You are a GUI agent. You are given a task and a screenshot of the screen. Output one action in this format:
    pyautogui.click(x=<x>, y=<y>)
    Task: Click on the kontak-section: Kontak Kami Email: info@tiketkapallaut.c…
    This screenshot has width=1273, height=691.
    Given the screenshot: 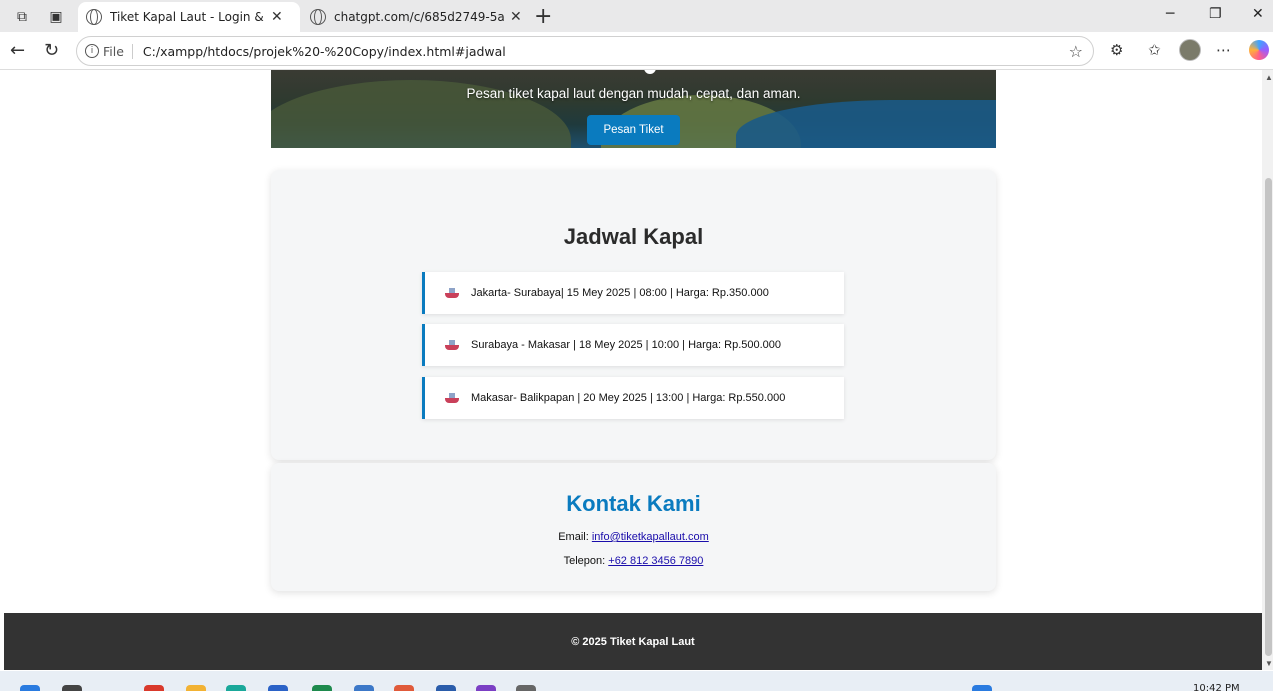 What is the action you would take?
    pyautogui.click(x=633, y=527)
    